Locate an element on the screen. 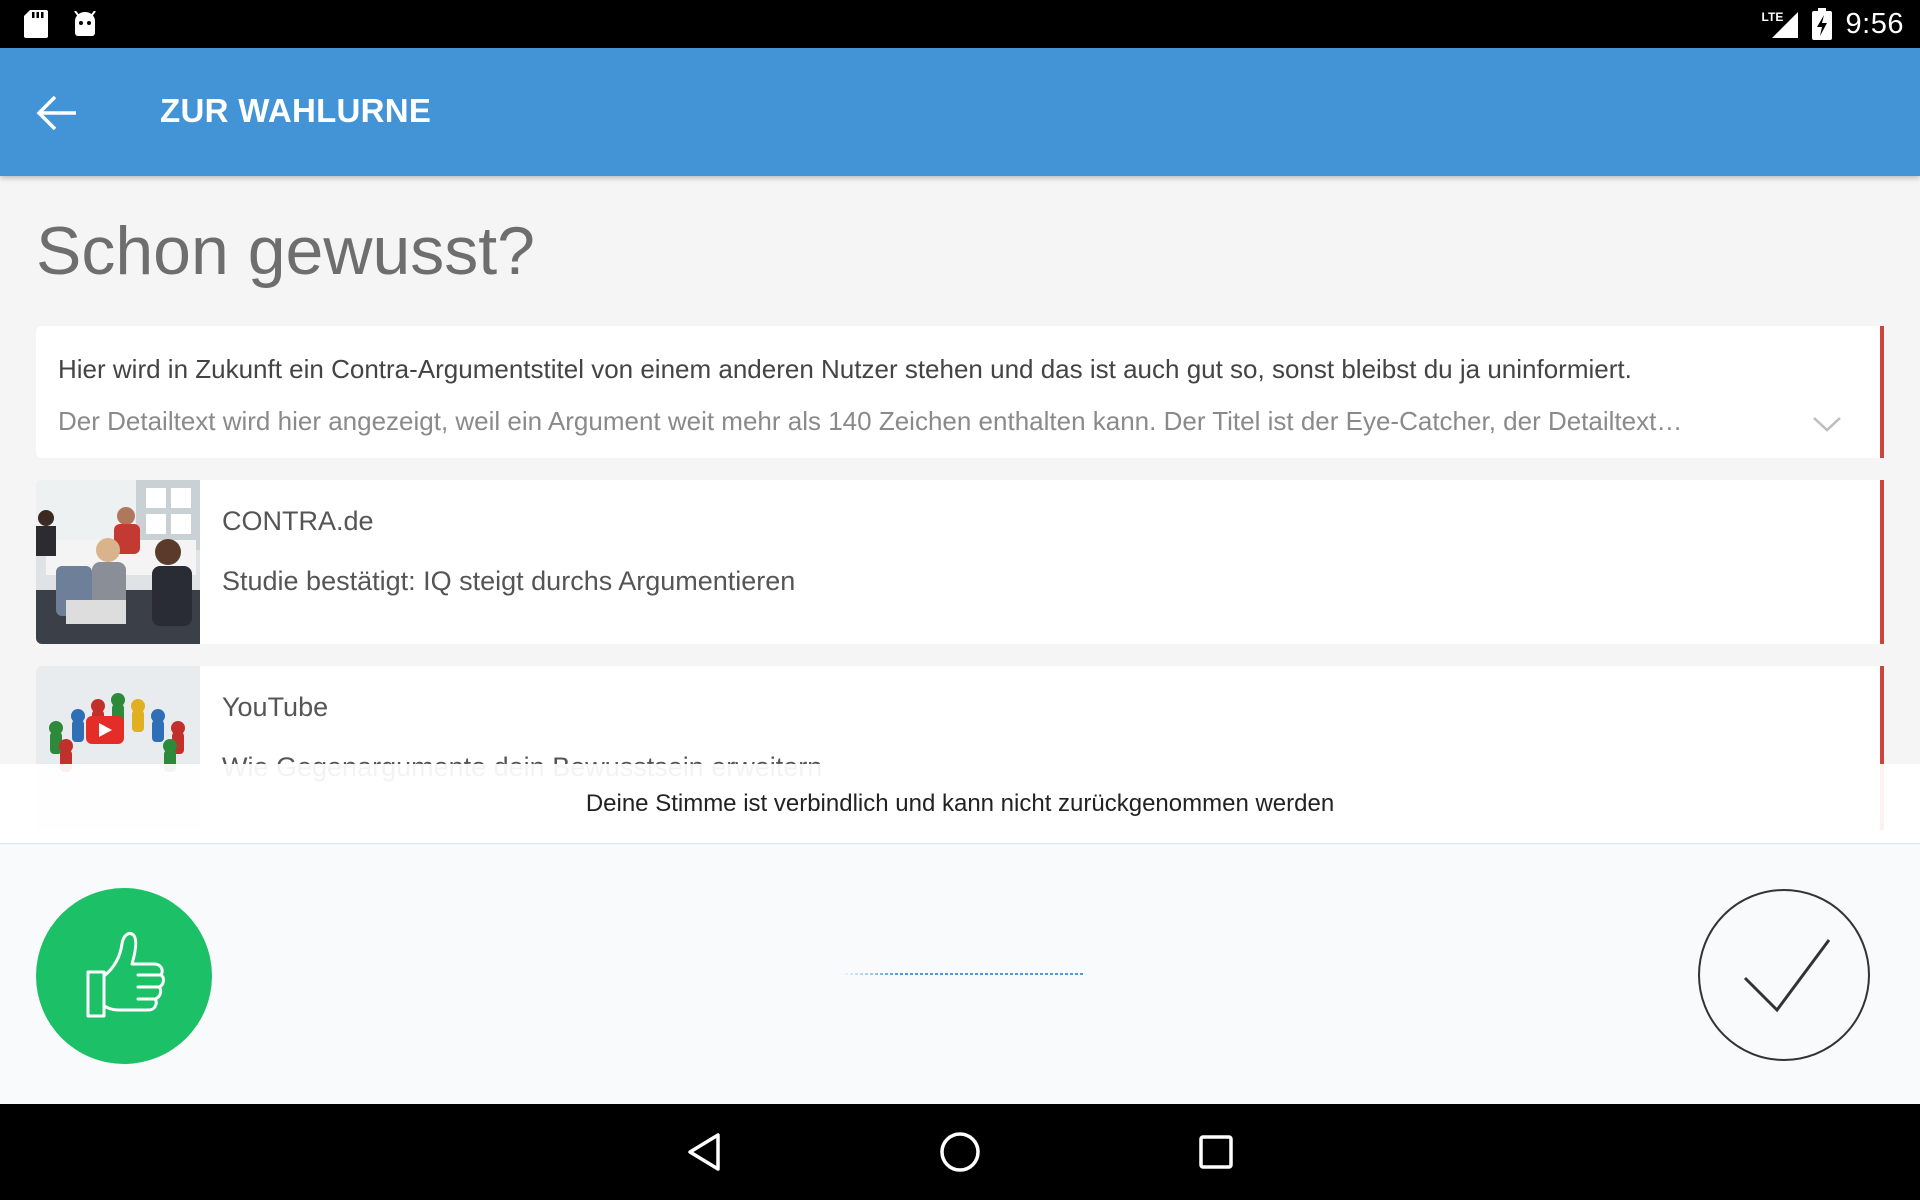  recents-square-icon is located at coordinates (1216, 1152).